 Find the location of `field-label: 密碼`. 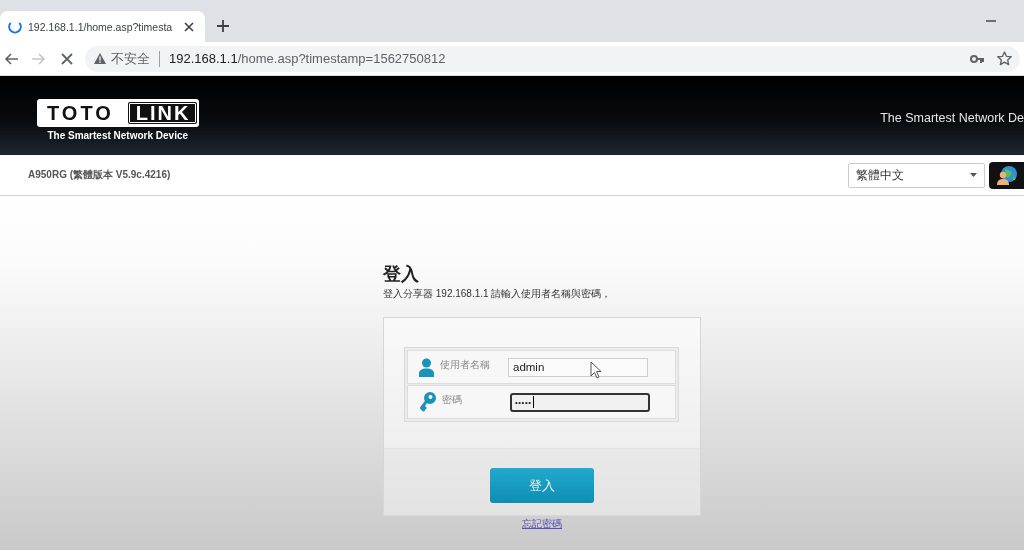

field-label: 密碼 is located at coordinates (452, 400).